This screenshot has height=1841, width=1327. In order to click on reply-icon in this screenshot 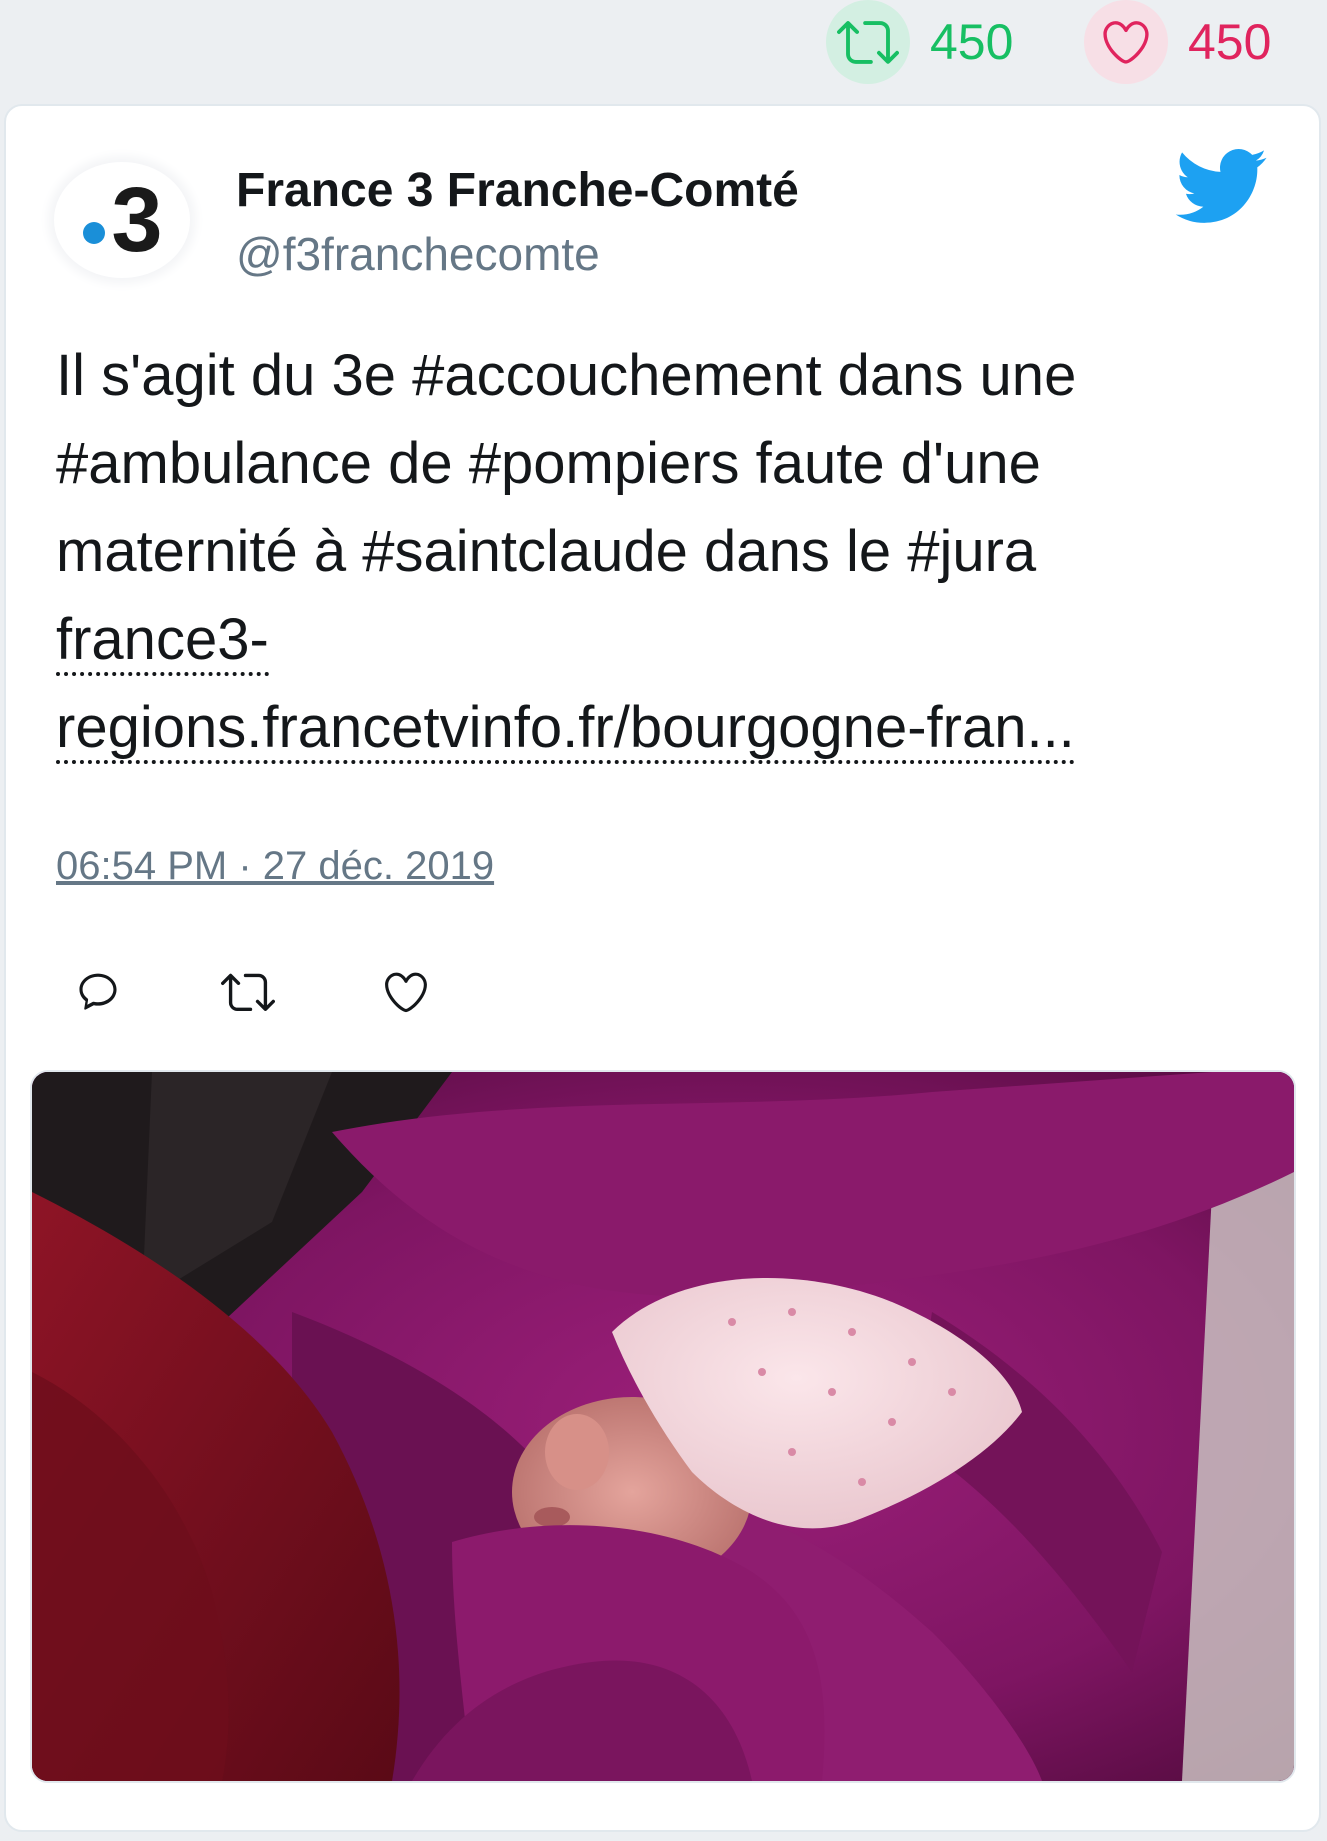, I will do `click(98, 991)`.